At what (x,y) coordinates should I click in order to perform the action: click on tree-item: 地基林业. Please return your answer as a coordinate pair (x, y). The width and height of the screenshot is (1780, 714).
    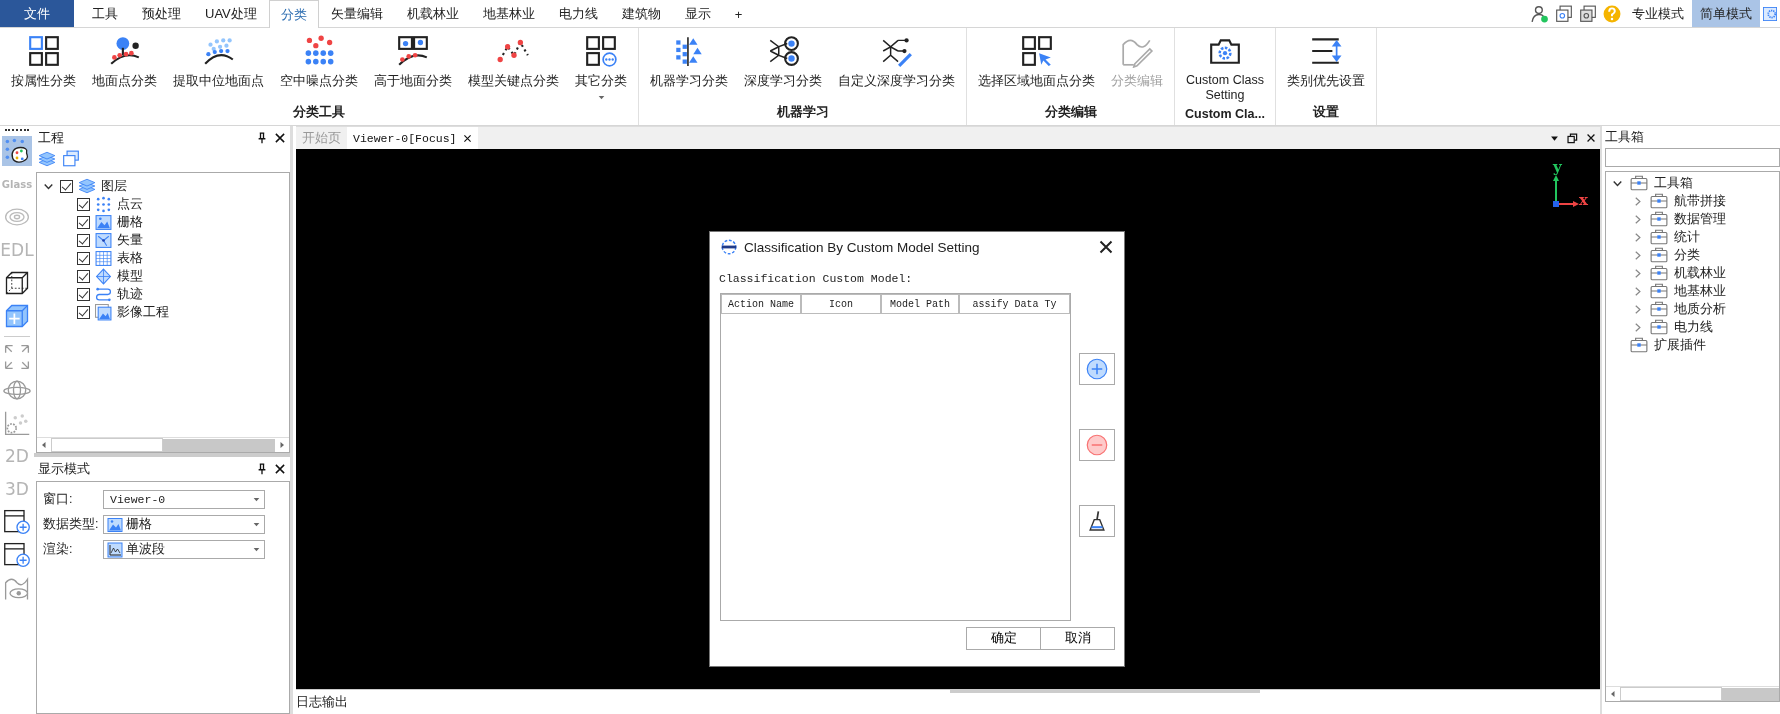
    Looking at the image, I should click on (1700, 291).